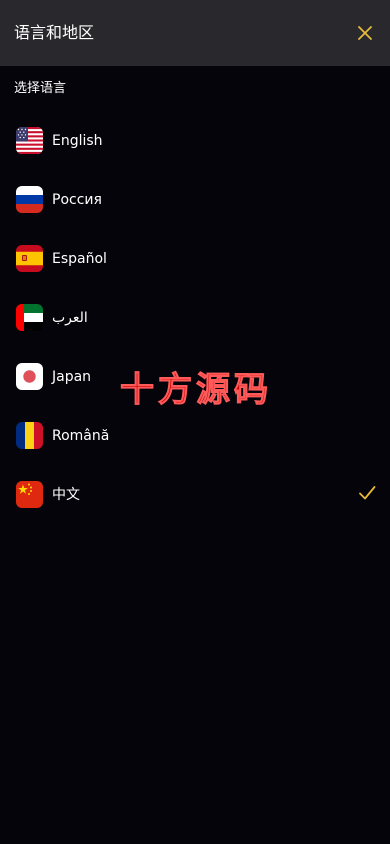 This screenshot has width=390, height=844. Describe the element at coordinates (195, 141) in the screenshot. I see `language-item-english: English` at that location.